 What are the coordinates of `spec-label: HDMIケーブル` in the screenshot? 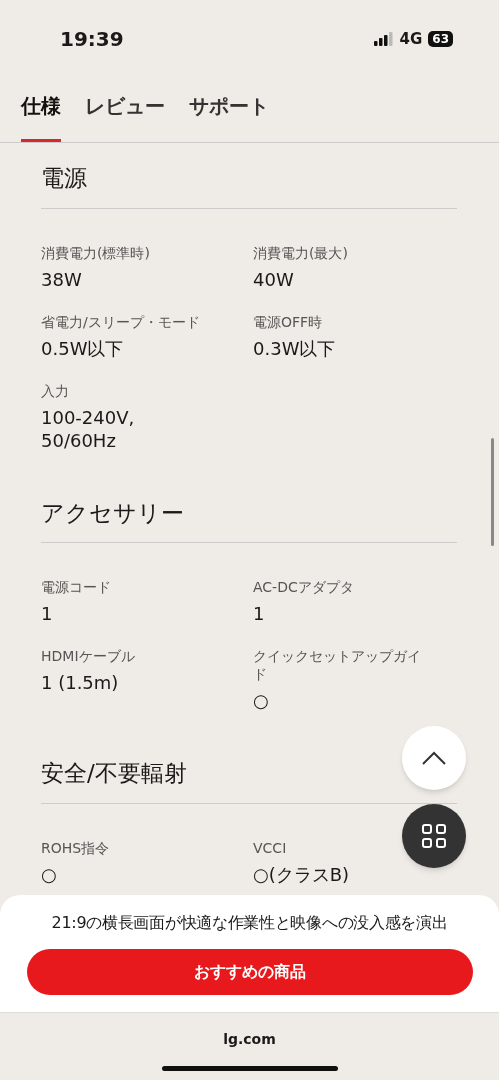 It's located at (88, 656).